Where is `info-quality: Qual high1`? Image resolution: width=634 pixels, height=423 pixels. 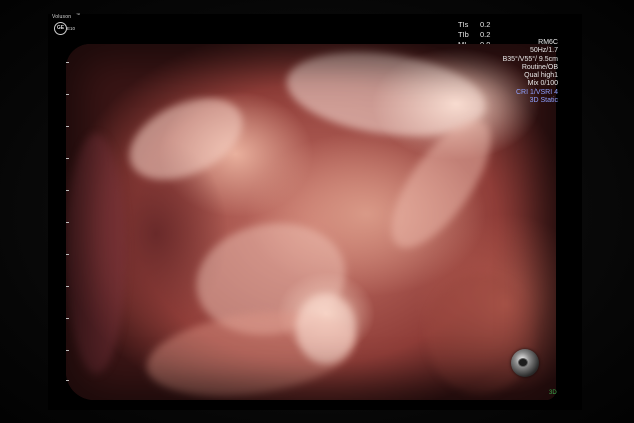 info-quality: Qual high1 is located at coordinates (541, 76).